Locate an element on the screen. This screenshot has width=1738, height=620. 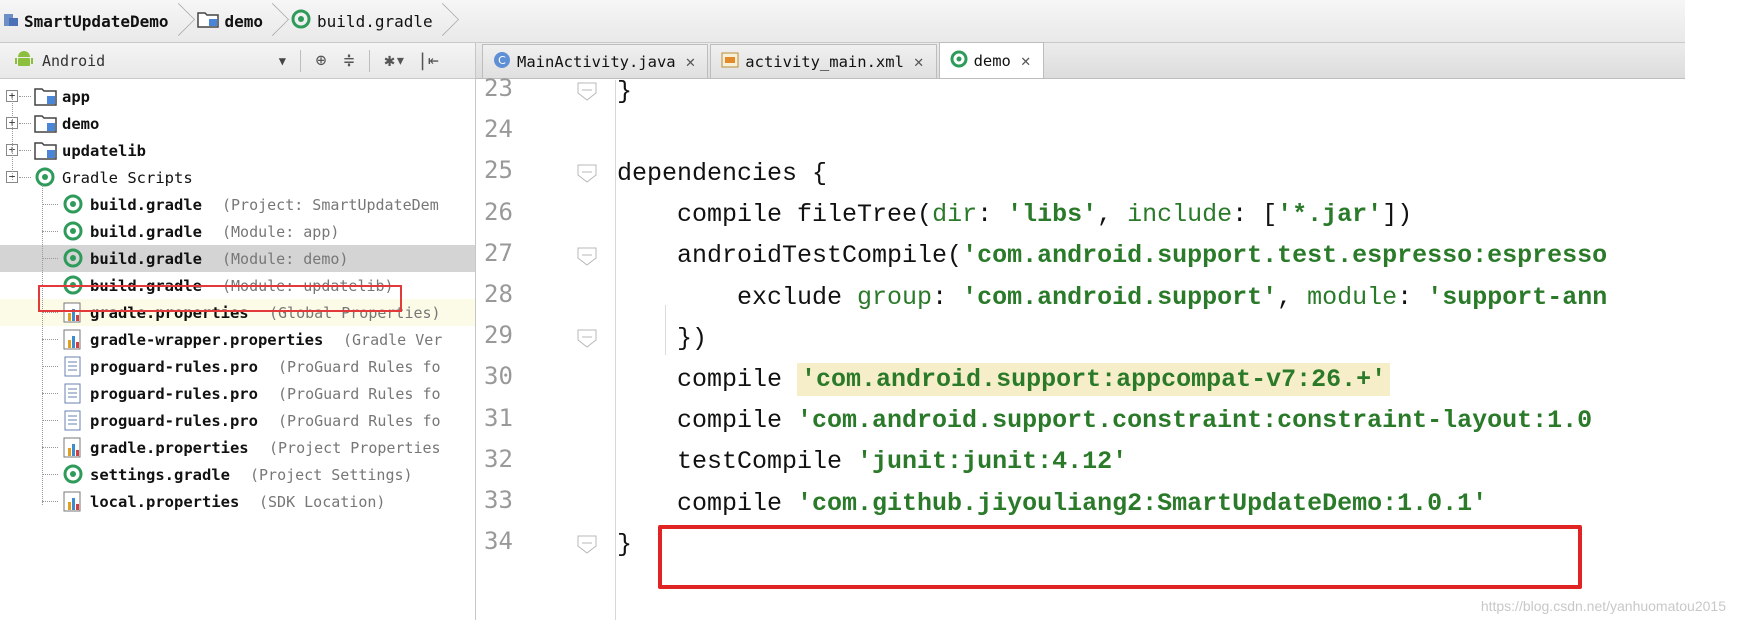
hide-panel-button: |⇤ is located at coordinates (428, 61).